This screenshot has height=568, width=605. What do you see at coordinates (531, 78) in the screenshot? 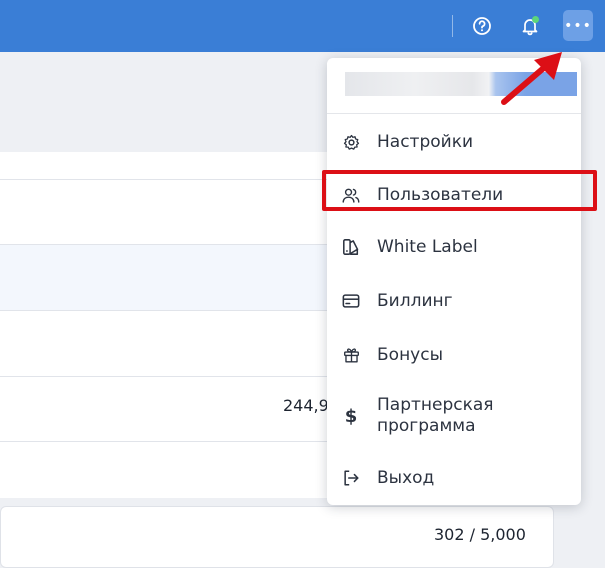
I see `annotation-arrow-icon` at bounding box center [531, 78].